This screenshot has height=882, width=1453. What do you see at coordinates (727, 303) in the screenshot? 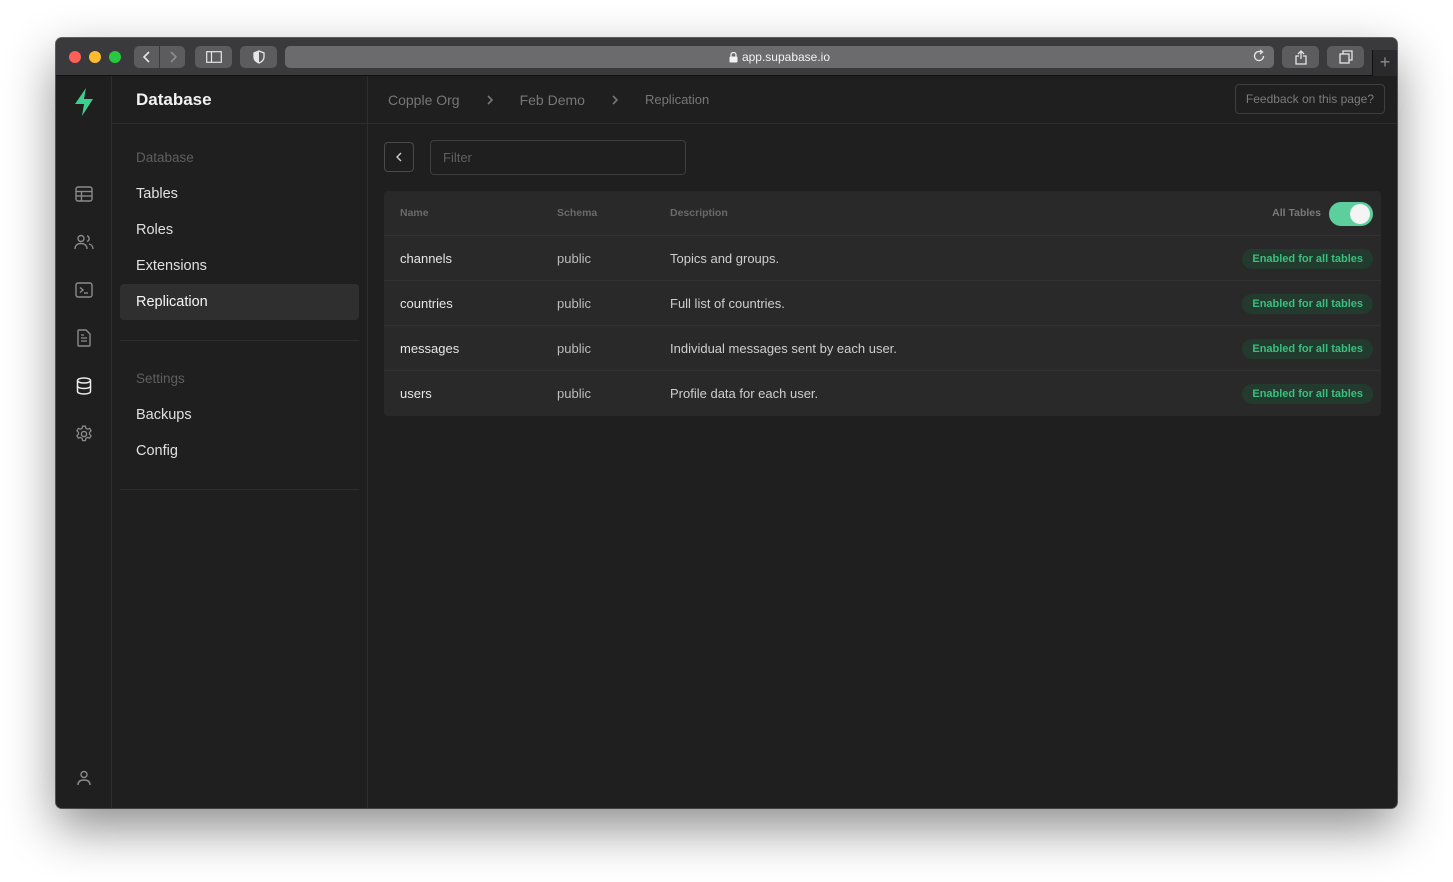
I see `row-description: Full list of countries.` at bounding box center [727, 303].